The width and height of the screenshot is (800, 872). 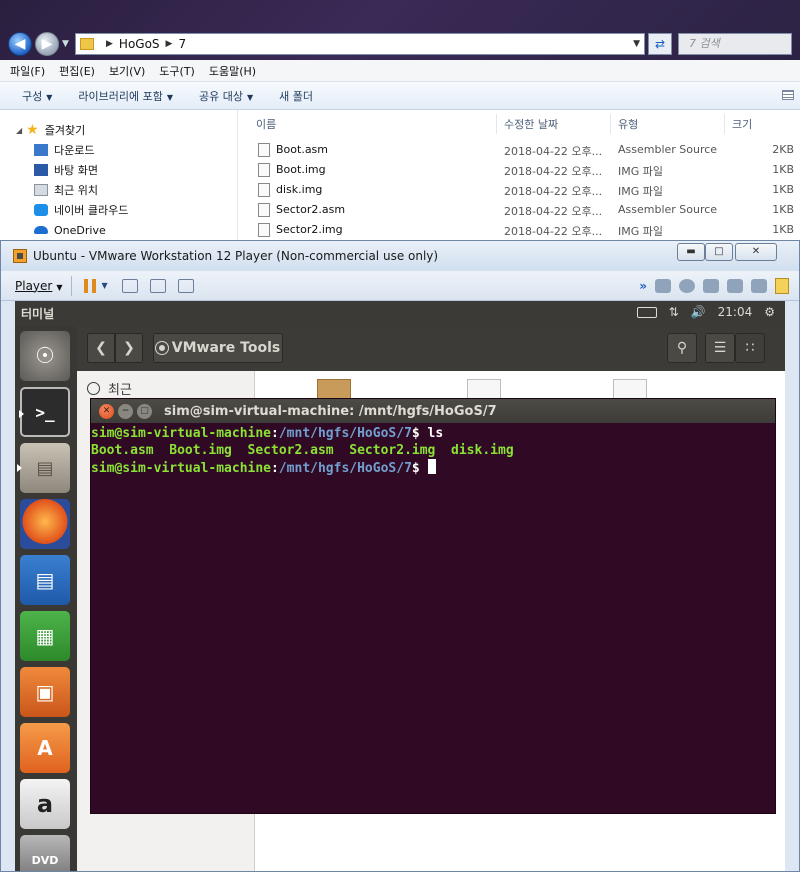 What do you see at coordinates (643, 286) in the screenshot?
I see `double-chevron-icon: »` at bounding box center [643, 286].